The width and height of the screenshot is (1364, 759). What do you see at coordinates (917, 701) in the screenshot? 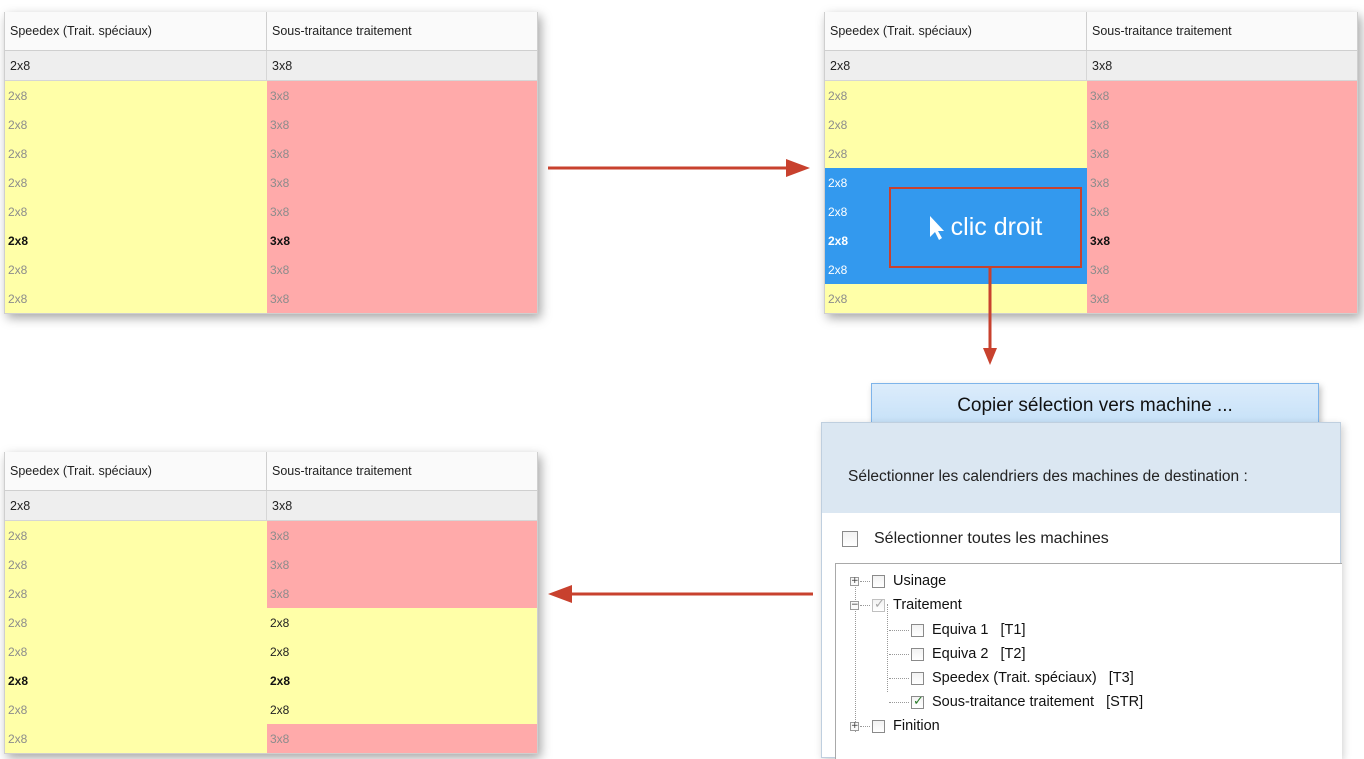
I see `checkbox-checked` at bounding box center [917, 701].